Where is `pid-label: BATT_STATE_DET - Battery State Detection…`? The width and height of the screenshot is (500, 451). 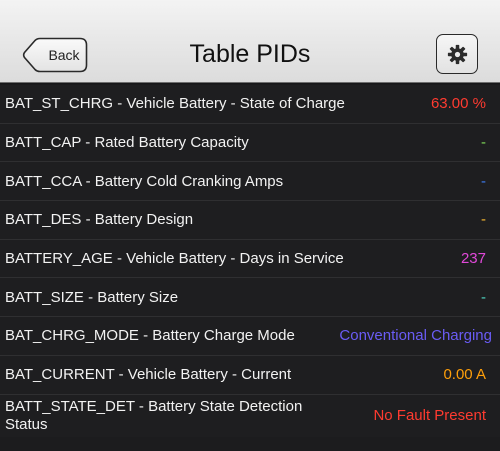 pid-label: BATT_STATE_DET - Battery State Detection… is located at coordinates (154, 415).